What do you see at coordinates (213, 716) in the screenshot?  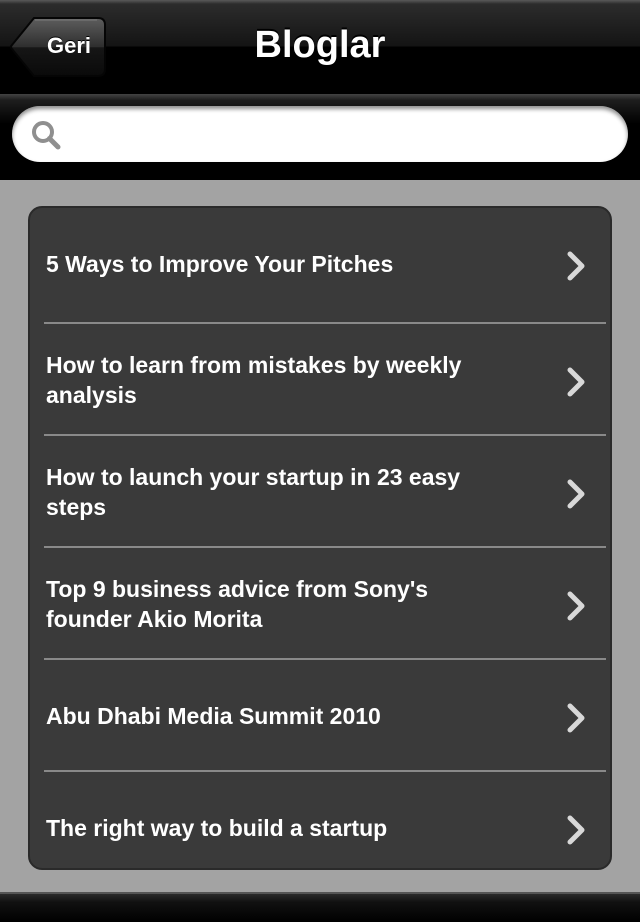 I see `list-item-label: Abu Dhabi Media Summit 2010` at bounding box center [213, 716].